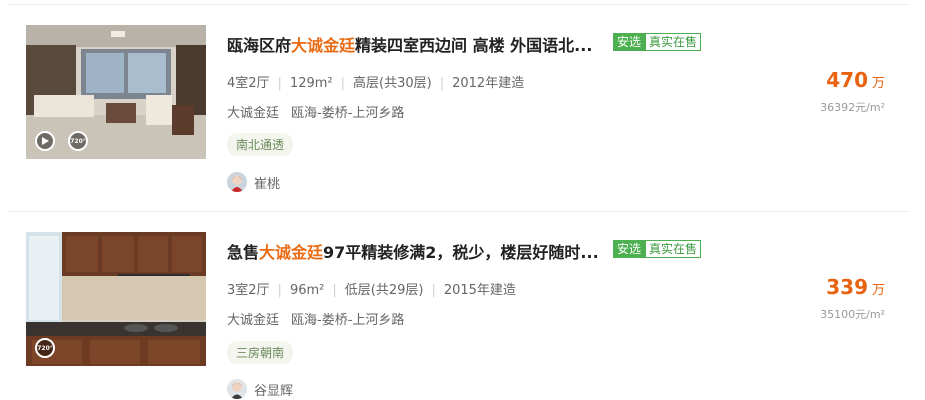  What do you see at coordinates (248, 290) in the screenshot?
I see `rooms-info: 3室2厅` at bounding box center [248, 290].